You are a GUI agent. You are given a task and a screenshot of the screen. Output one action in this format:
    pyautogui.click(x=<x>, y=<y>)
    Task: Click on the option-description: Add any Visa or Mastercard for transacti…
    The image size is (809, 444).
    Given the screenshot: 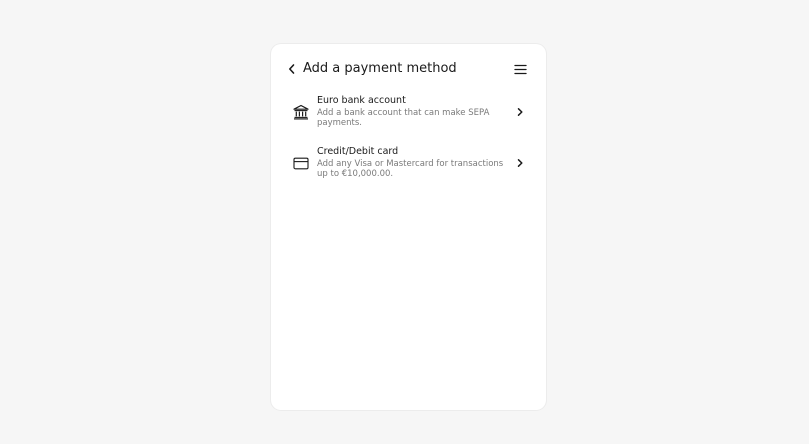 What is the action you would take?
    pyautogui.click(x=410, y=169)
    